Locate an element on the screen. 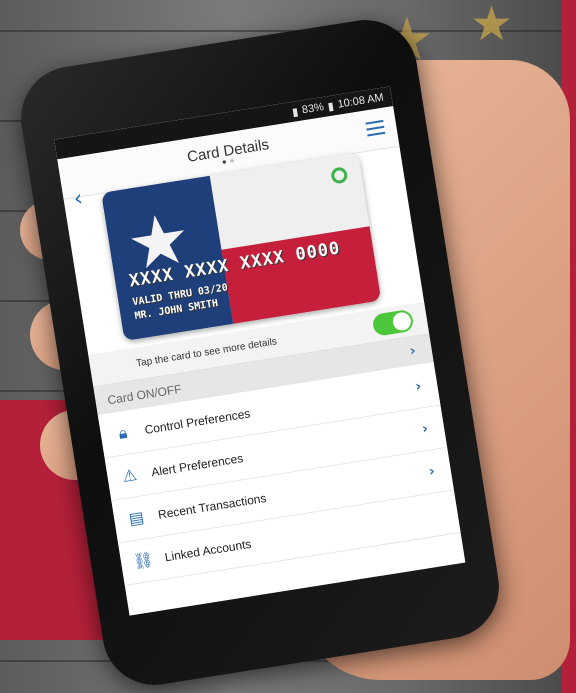 The image size is (576, 693). warning-icon: ⚠ is located at coordinates (130, 475).